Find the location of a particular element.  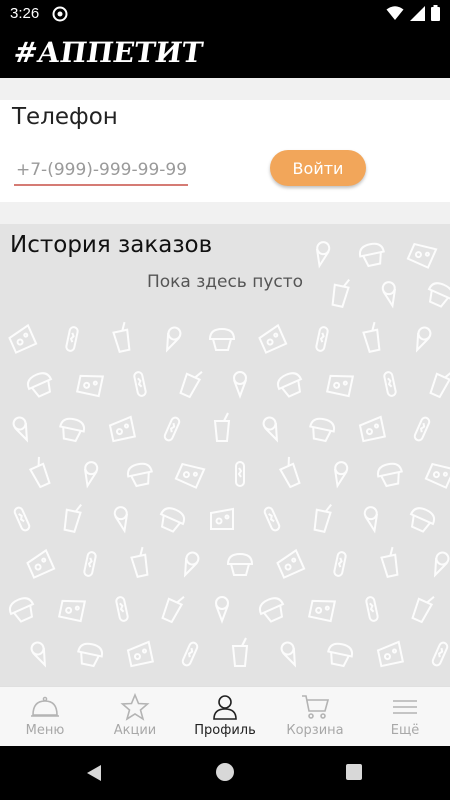

nav-label: Ещё is located at coordinates (405, 730).